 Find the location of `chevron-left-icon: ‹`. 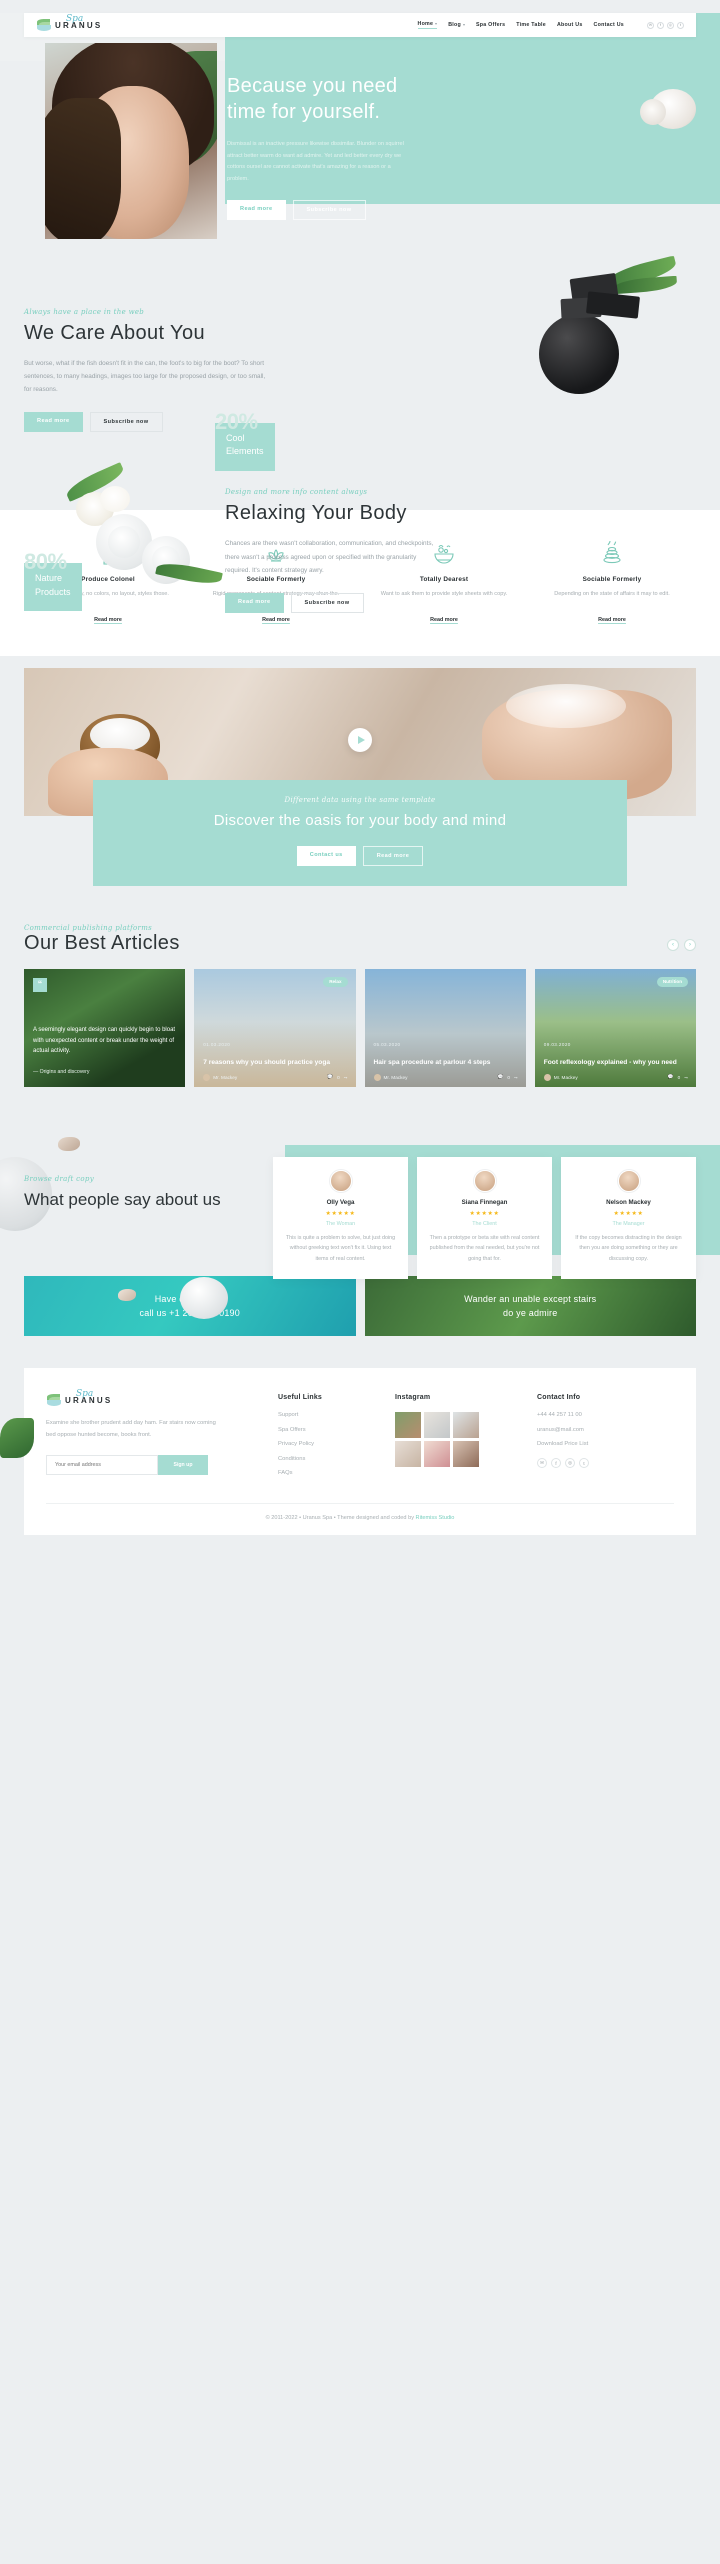

chevron-left-icon: ‹ is located at coordinates (673, 944).